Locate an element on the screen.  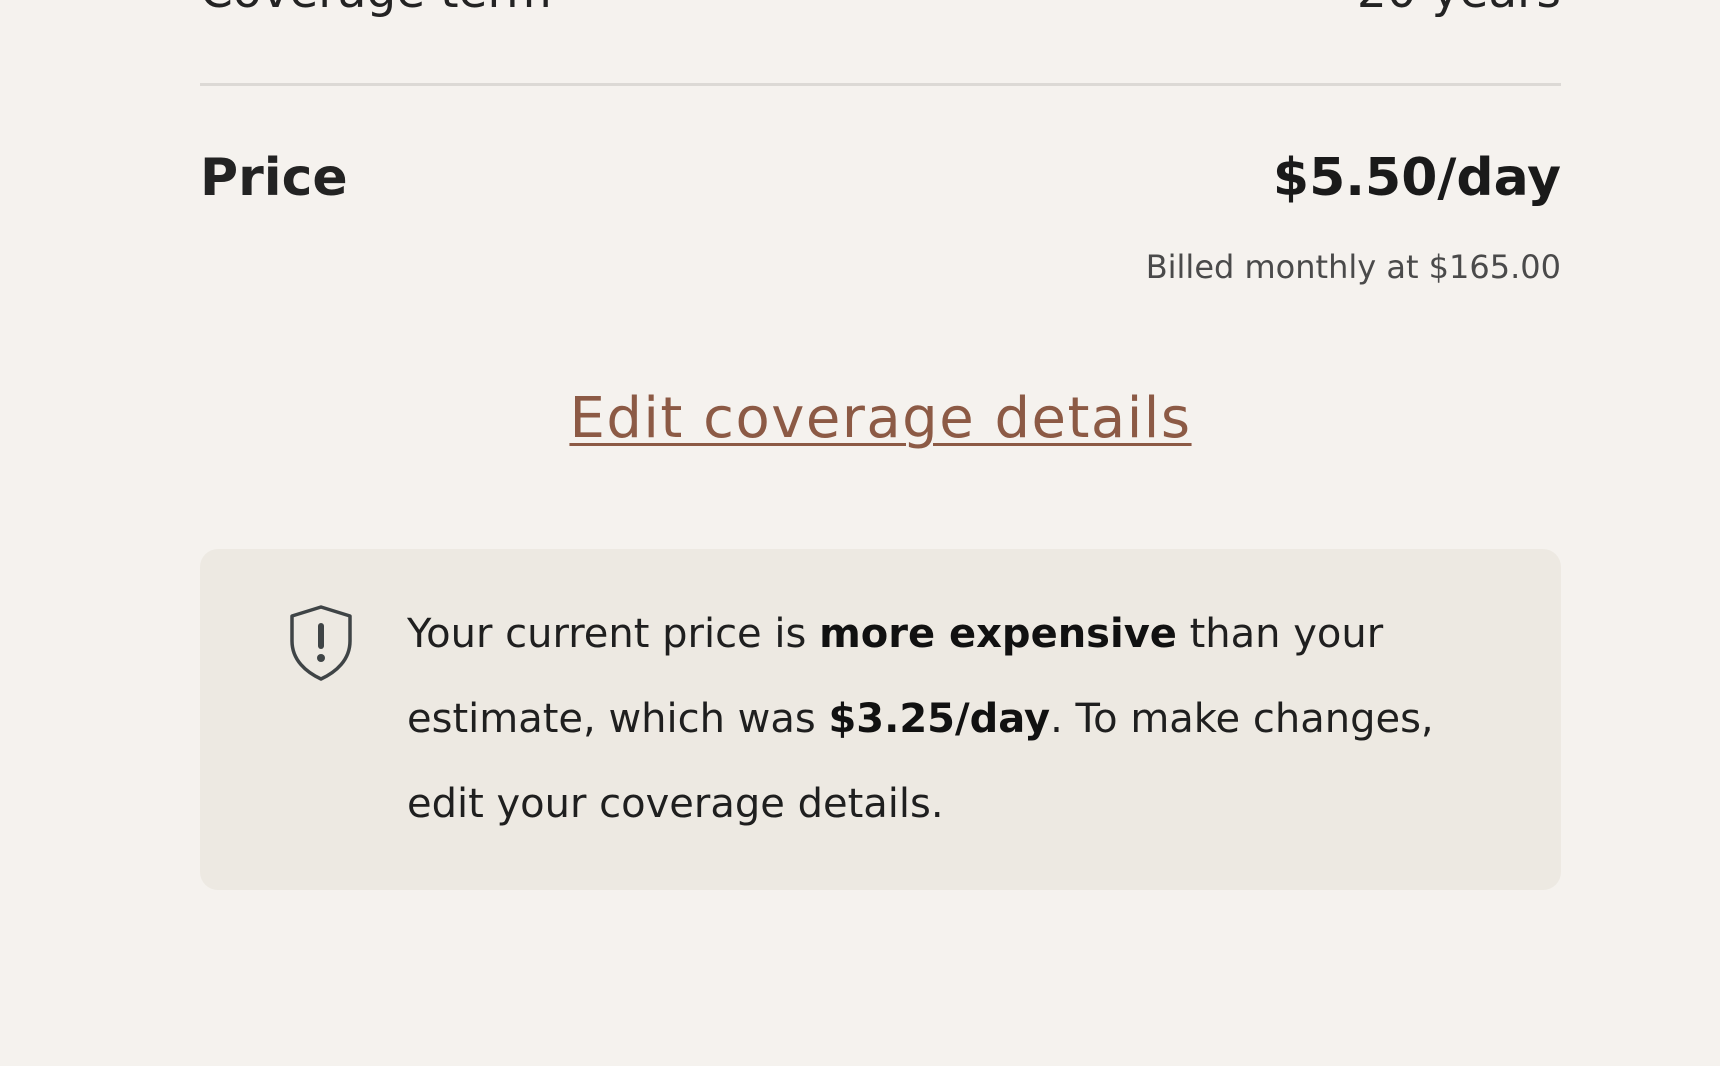
coverage-term-value: 20 years is located at coordinates (1459, 11).